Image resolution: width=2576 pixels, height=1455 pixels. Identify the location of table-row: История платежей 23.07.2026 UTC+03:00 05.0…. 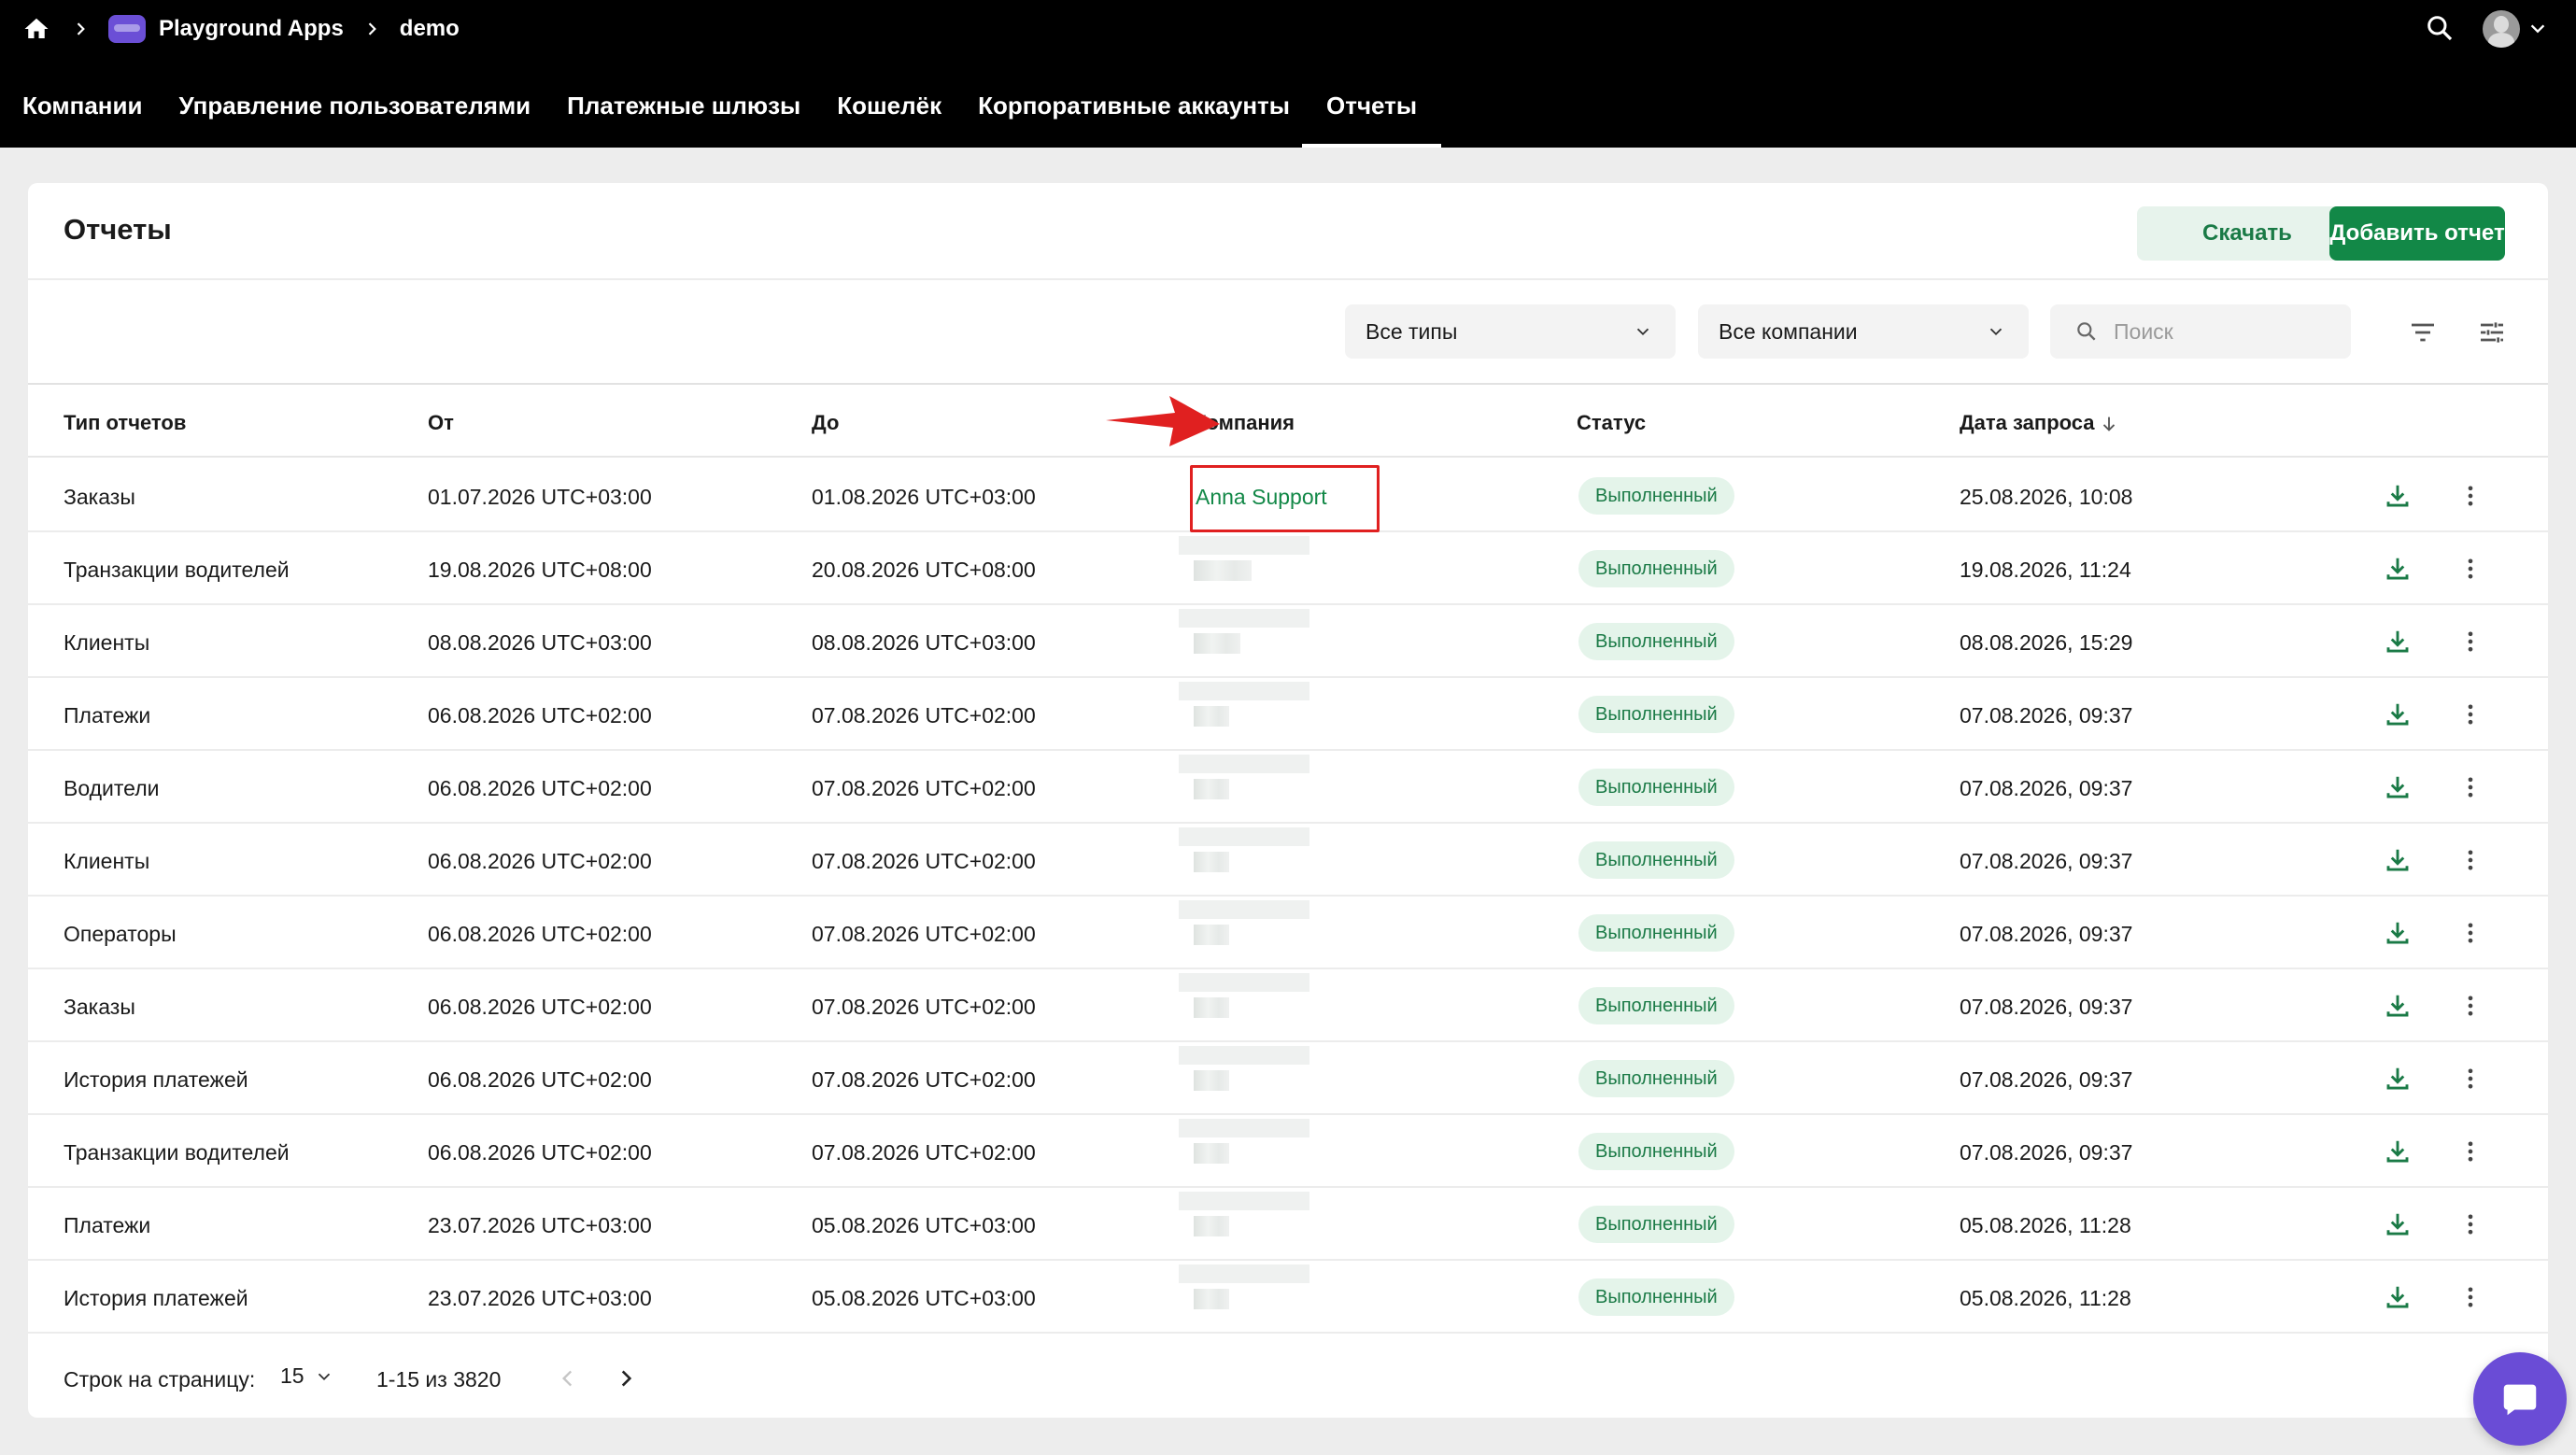
(1288, 1297).